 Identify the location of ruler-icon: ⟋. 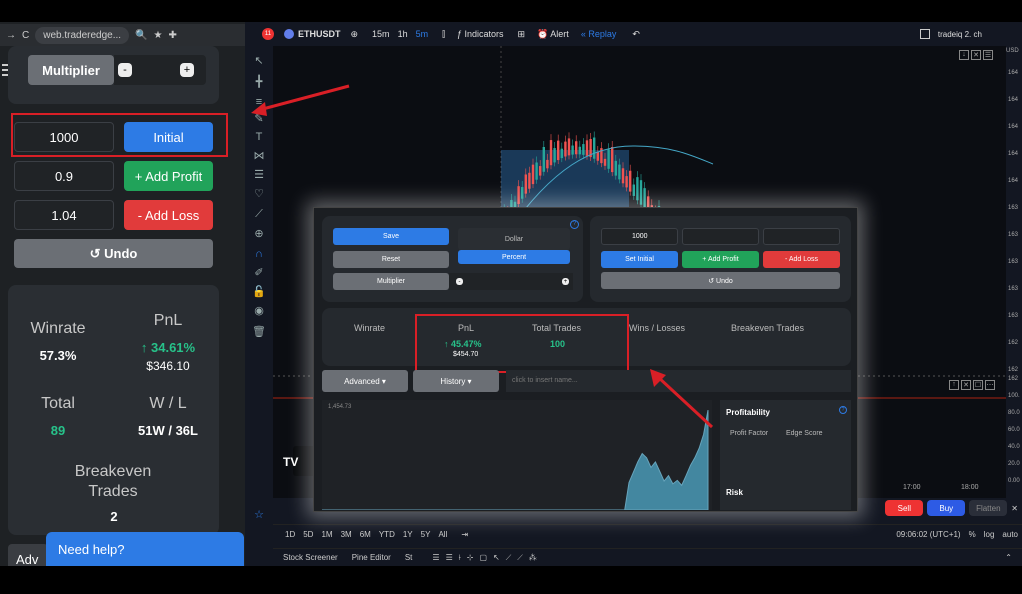
(259, 214).